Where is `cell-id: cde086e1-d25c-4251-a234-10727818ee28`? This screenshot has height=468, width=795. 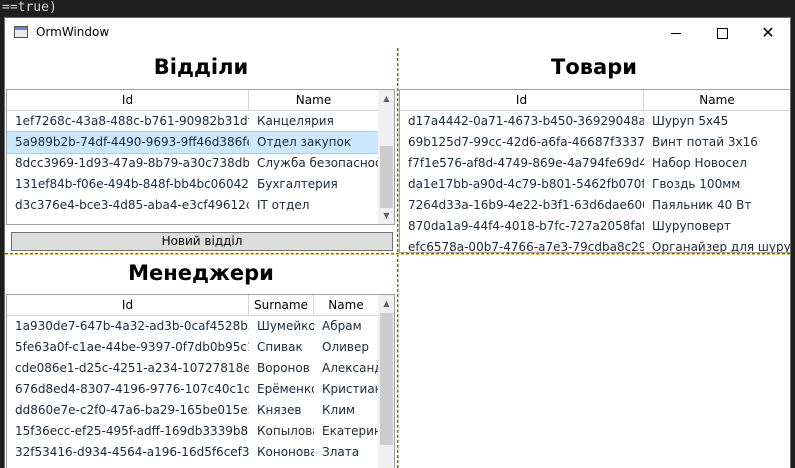 cell-id: cde086e1-d25c-4251-a234-10727818ee28 is located at coordinates (132, 368).